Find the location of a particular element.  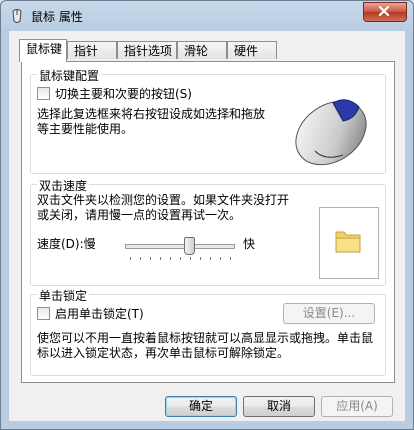

close-icon is located at coordinates (384, 11).